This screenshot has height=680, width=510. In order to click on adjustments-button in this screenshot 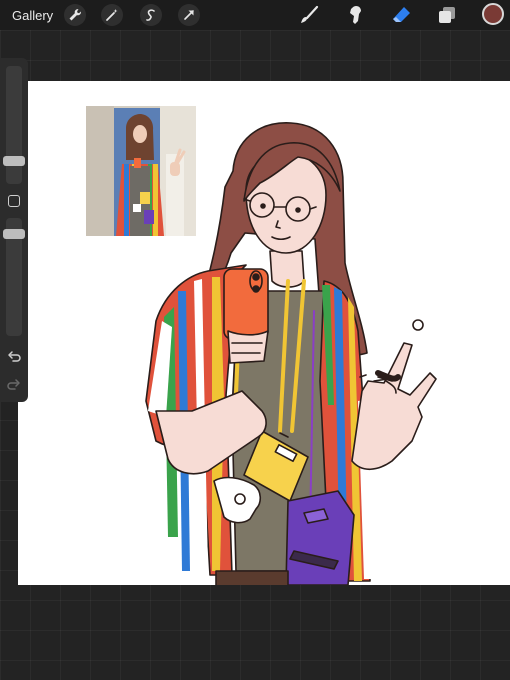, I will do `click(112, 15)`.